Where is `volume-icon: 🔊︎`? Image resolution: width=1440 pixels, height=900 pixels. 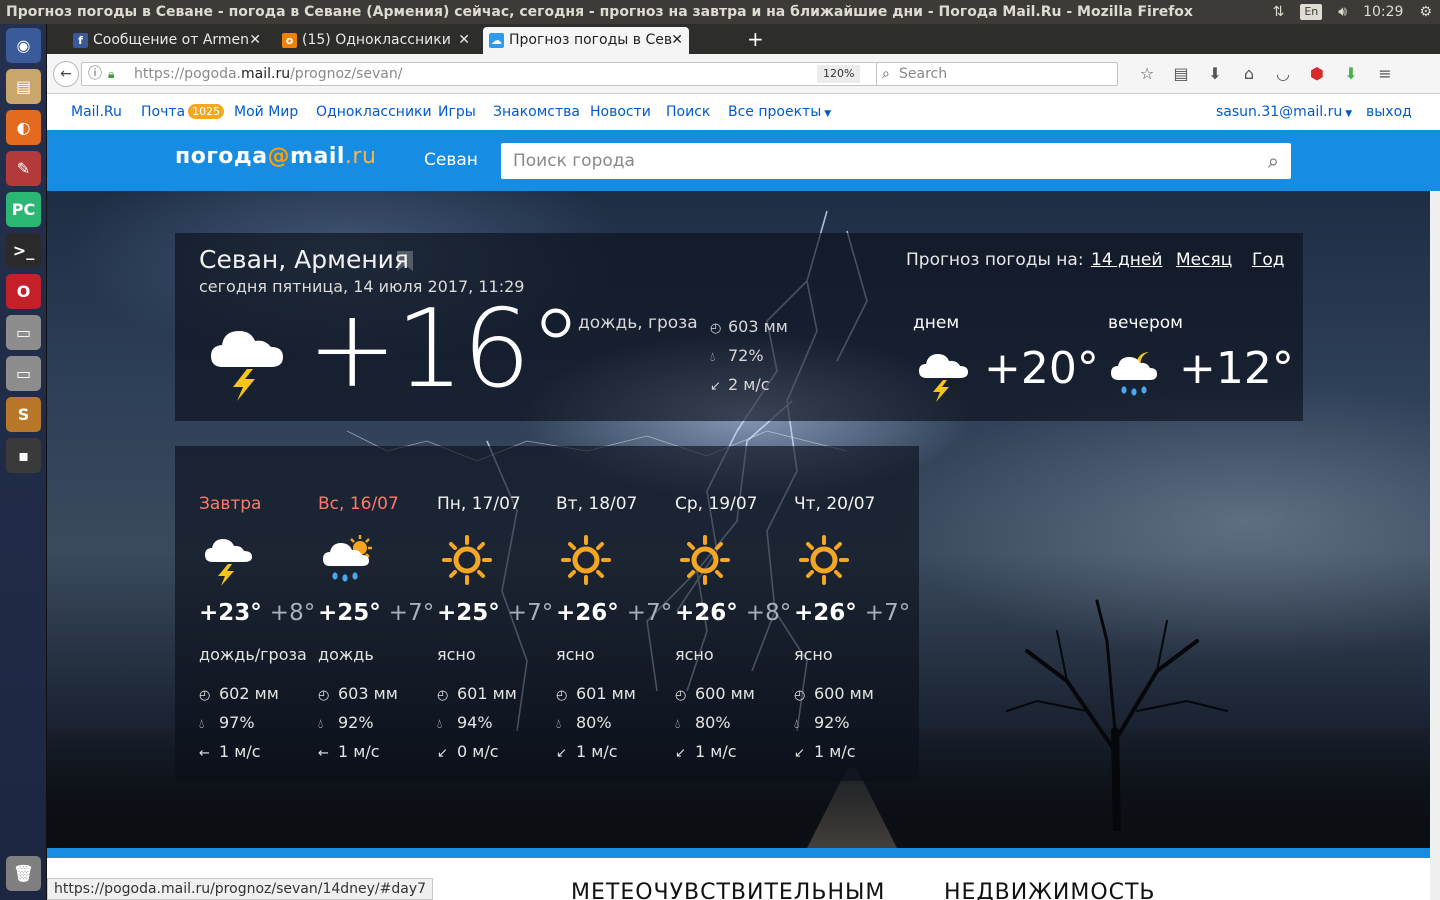 volume-icon: 🔊︎ is located at coordinates (1342, 12).